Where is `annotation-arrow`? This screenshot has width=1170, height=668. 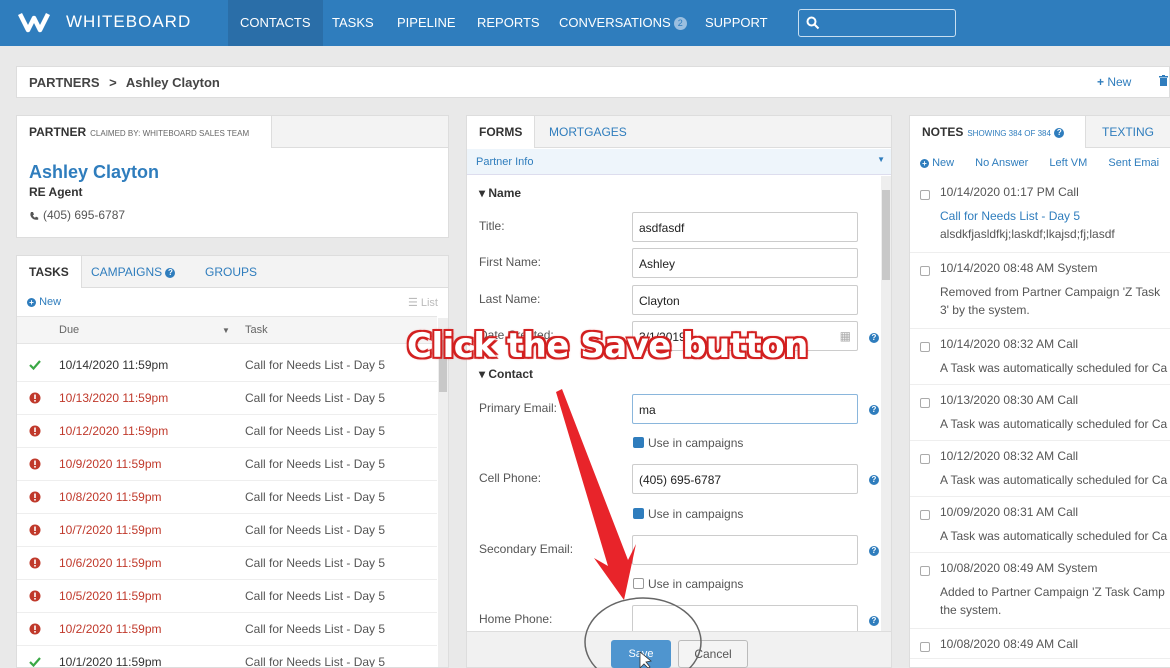
annotation-arrow is located at coordinates (596, 494).